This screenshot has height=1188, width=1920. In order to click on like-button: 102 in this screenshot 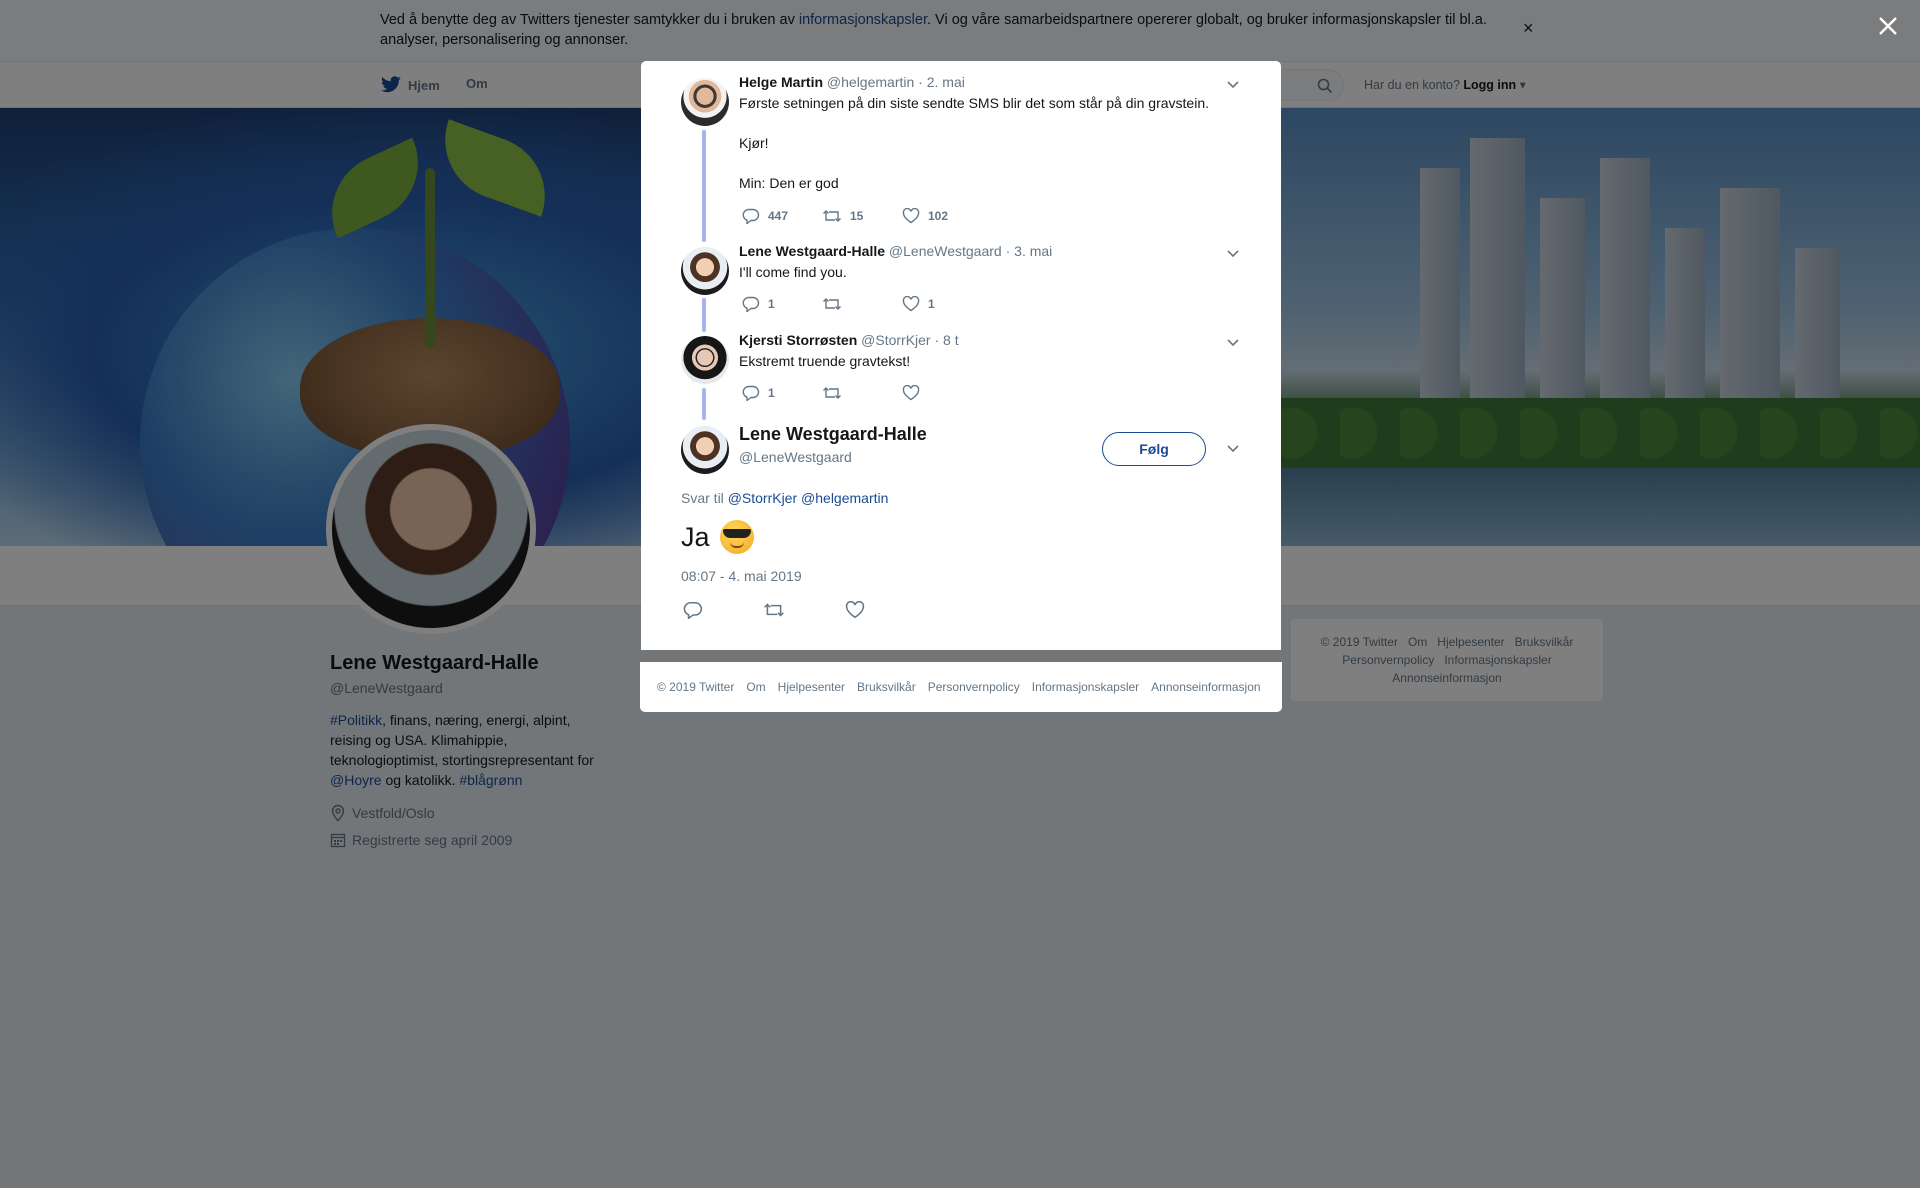, I will do `click(942, 216)`.